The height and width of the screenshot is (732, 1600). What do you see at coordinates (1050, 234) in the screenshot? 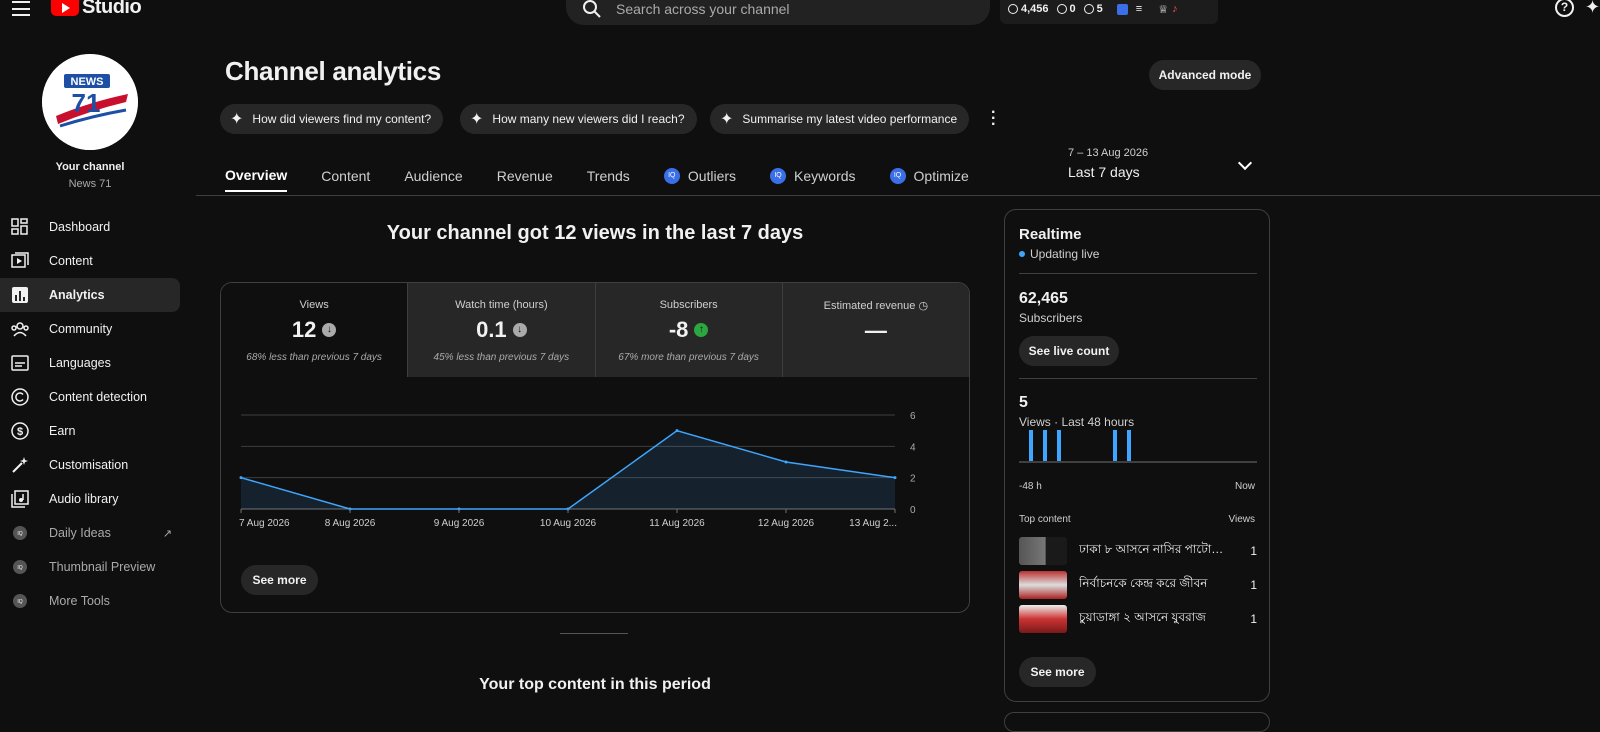
I see `realtime-title: Realtime` at bounding box center [1050, 234].